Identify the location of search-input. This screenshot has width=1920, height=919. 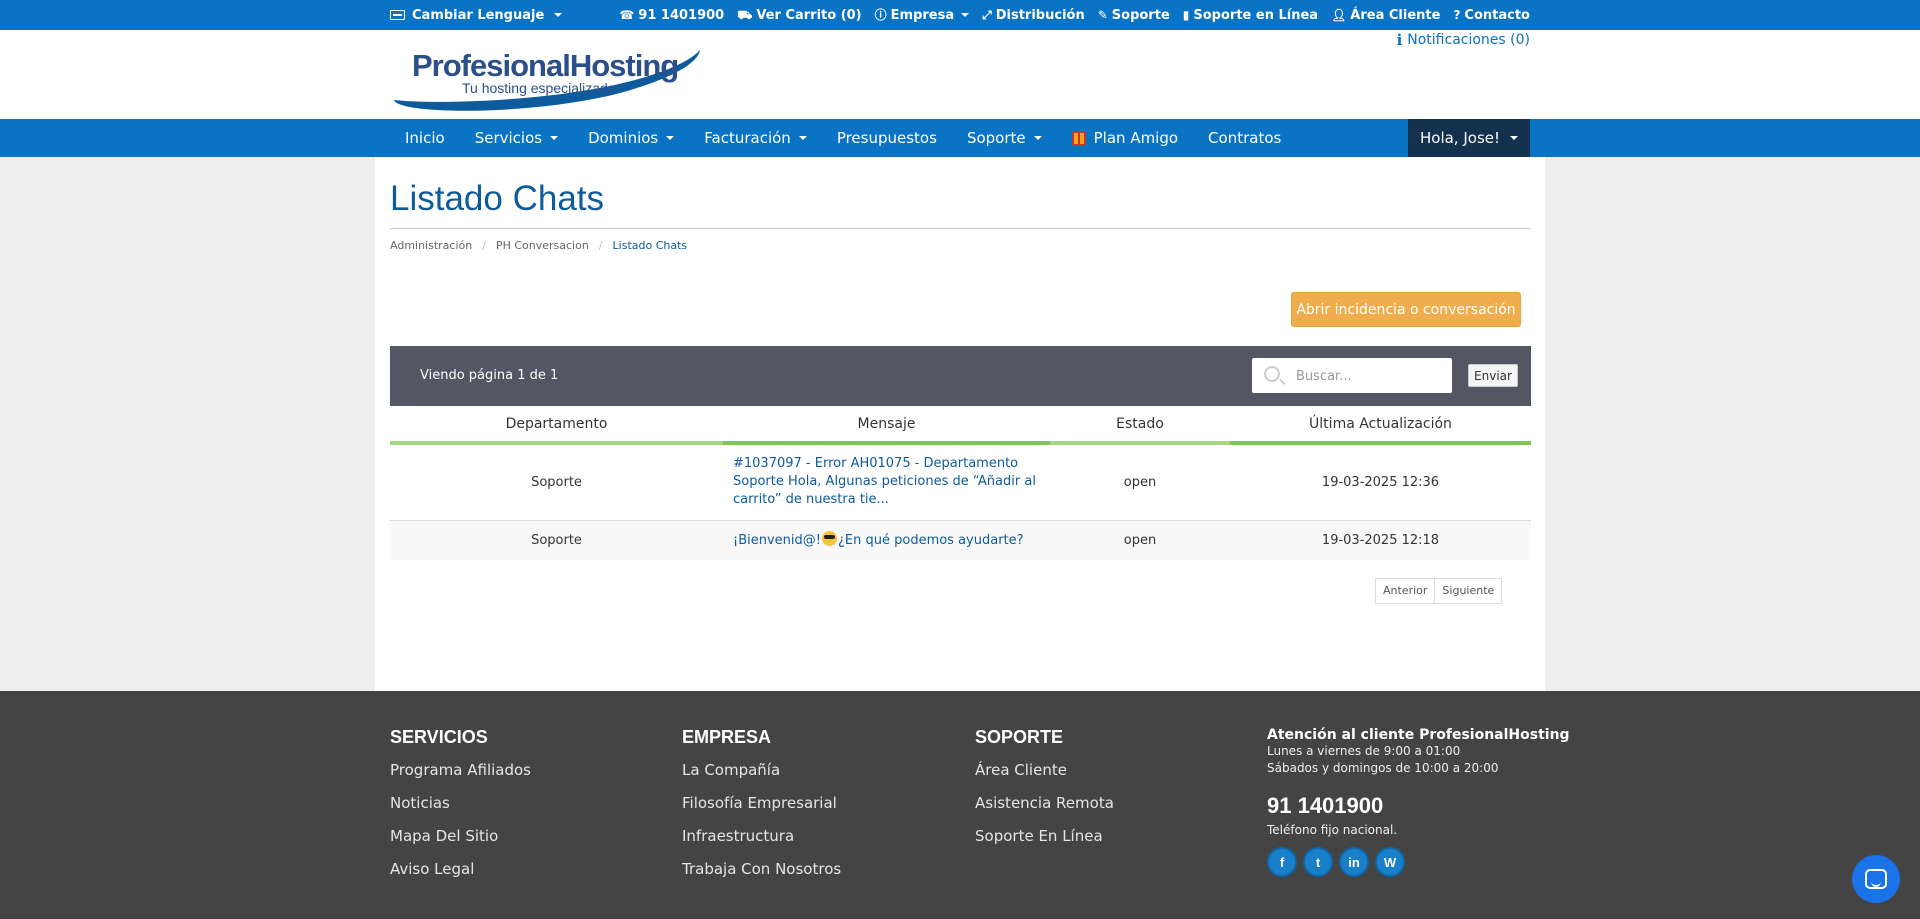
(1368, 376).